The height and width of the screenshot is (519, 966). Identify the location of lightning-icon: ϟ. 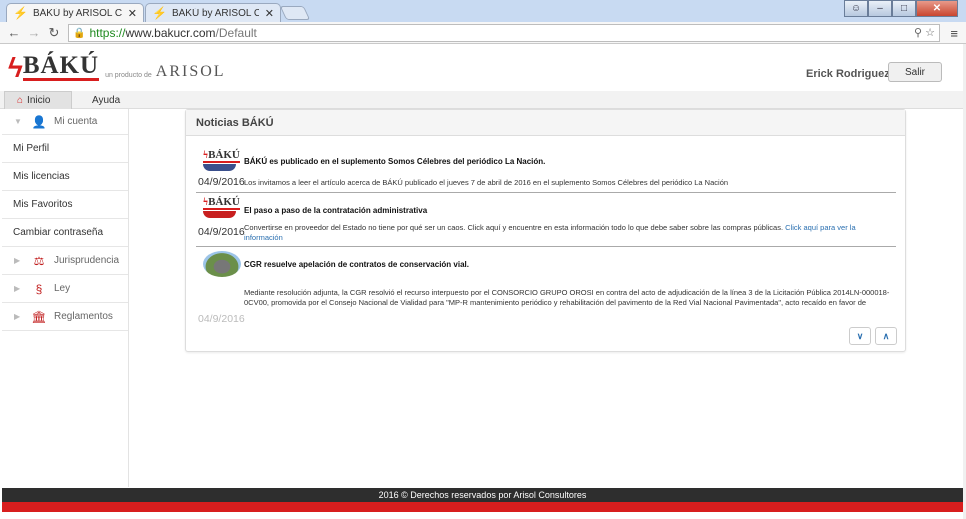
(15, 67).